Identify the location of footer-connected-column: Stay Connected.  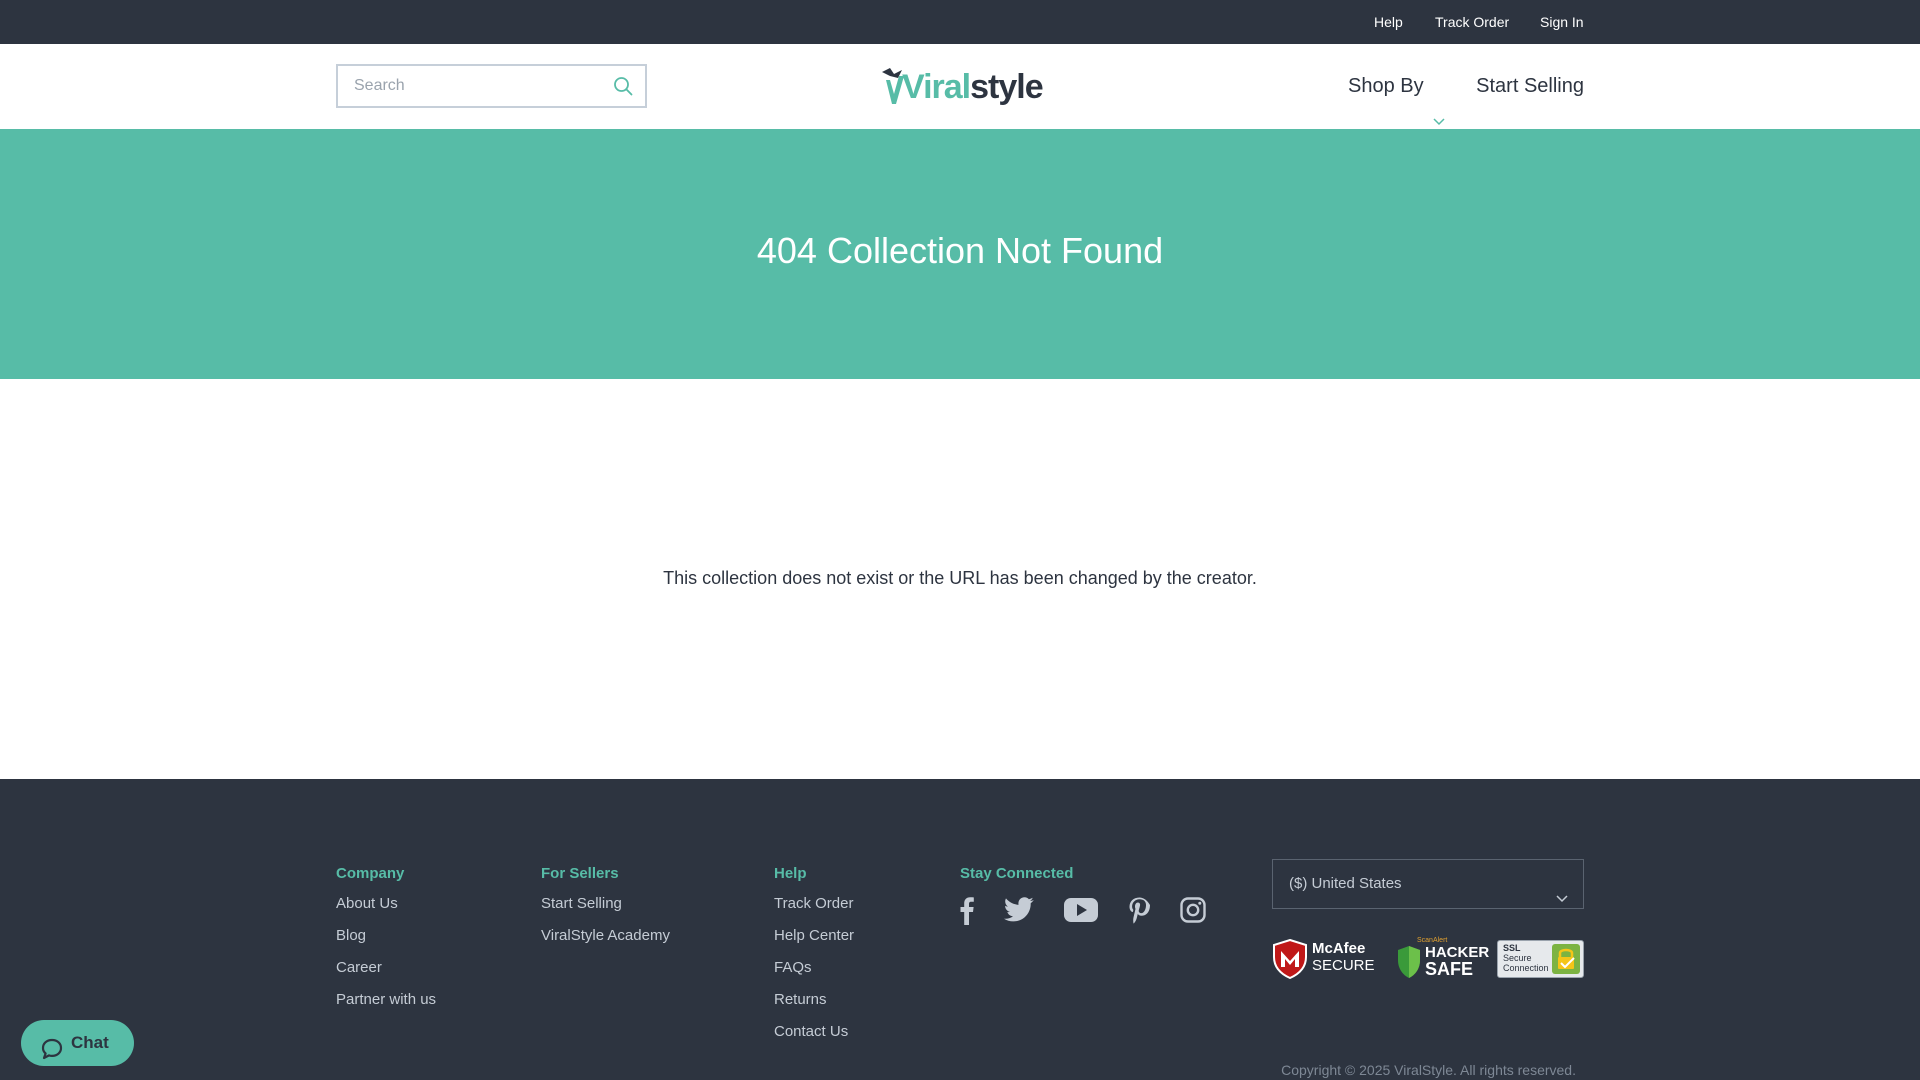
(1016, 880).